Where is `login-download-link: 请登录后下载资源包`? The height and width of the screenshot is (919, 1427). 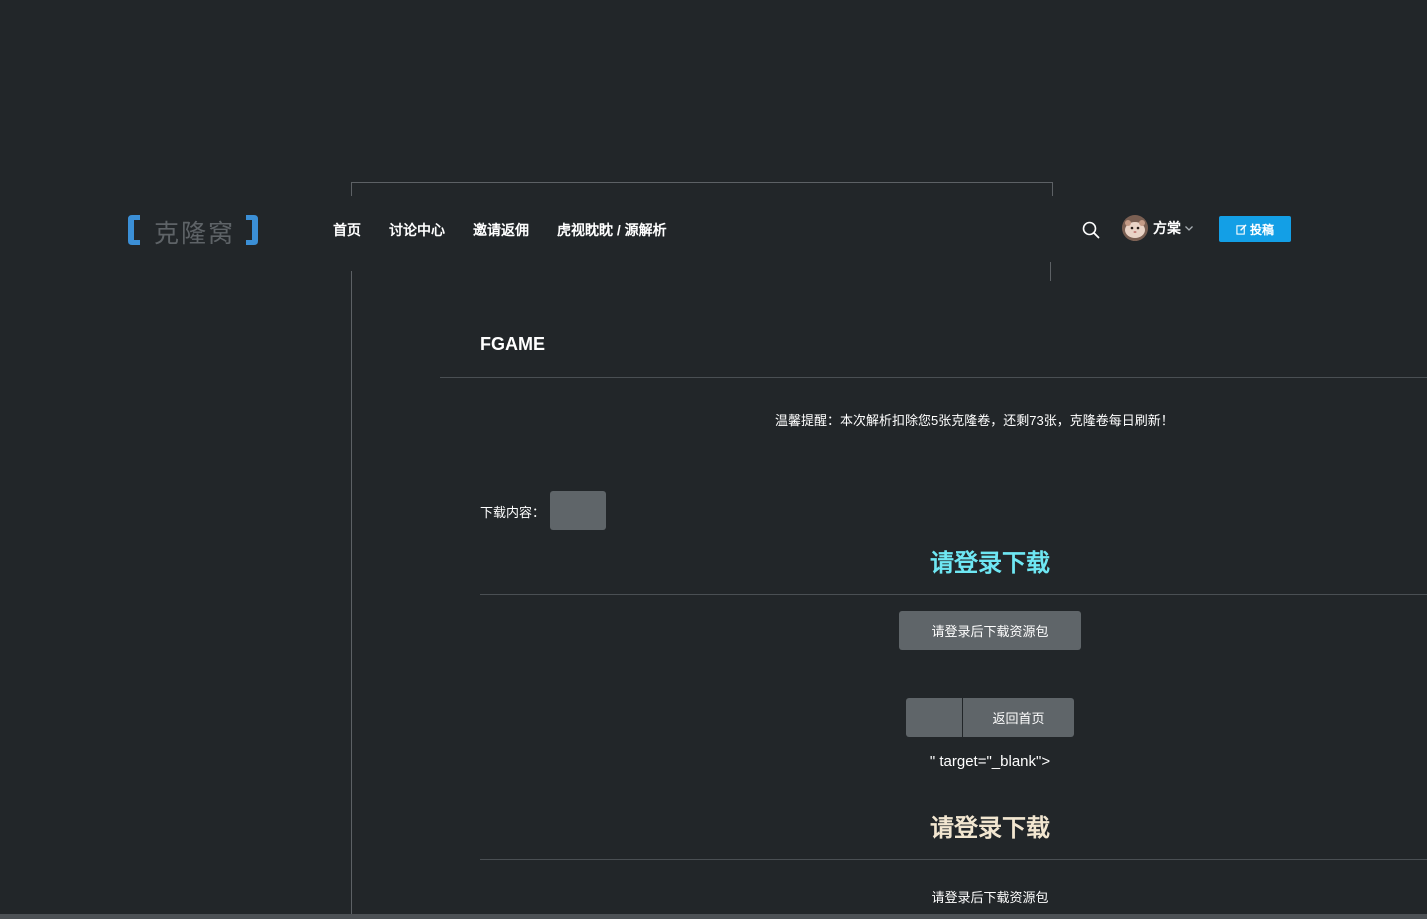
login-download-link: 请登录后下载资源包 is located at coordinates (990, 896).